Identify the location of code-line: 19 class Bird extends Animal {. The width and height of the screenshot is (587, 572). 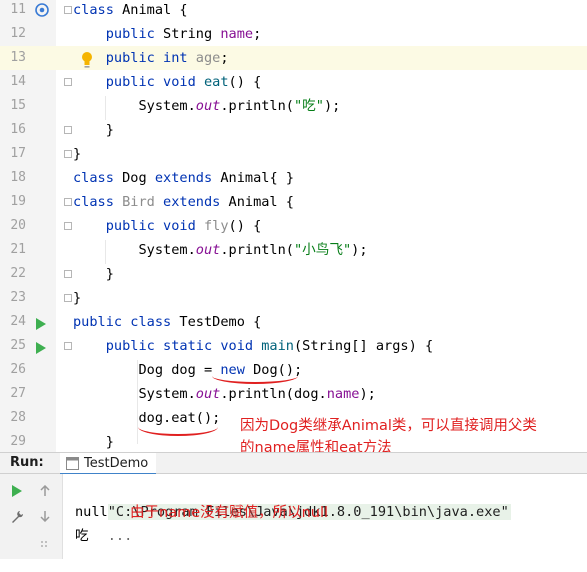
(293, 202).